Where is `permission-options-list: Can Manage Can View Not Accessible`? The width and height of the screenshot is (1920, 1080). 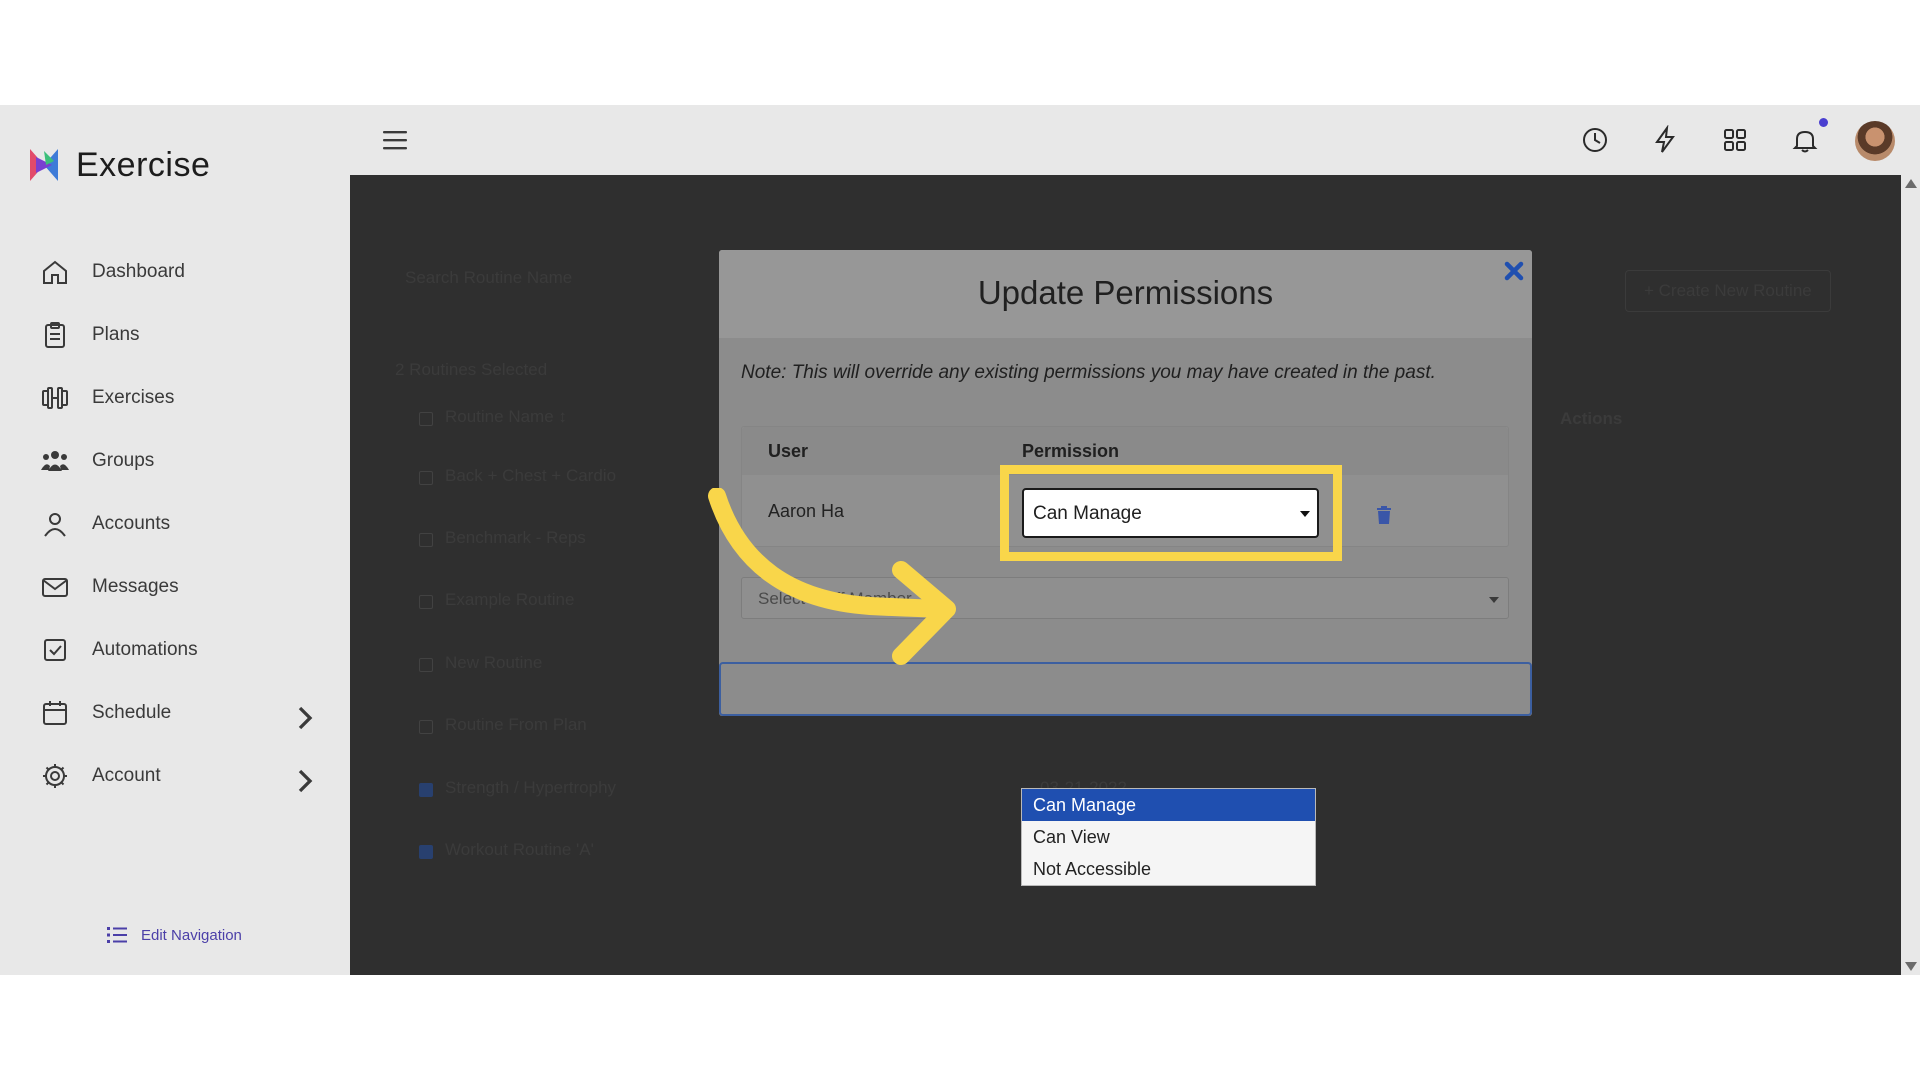 permission-options-list: Can Manage Can View Not Accessible is located at coordinates (1168, 837).